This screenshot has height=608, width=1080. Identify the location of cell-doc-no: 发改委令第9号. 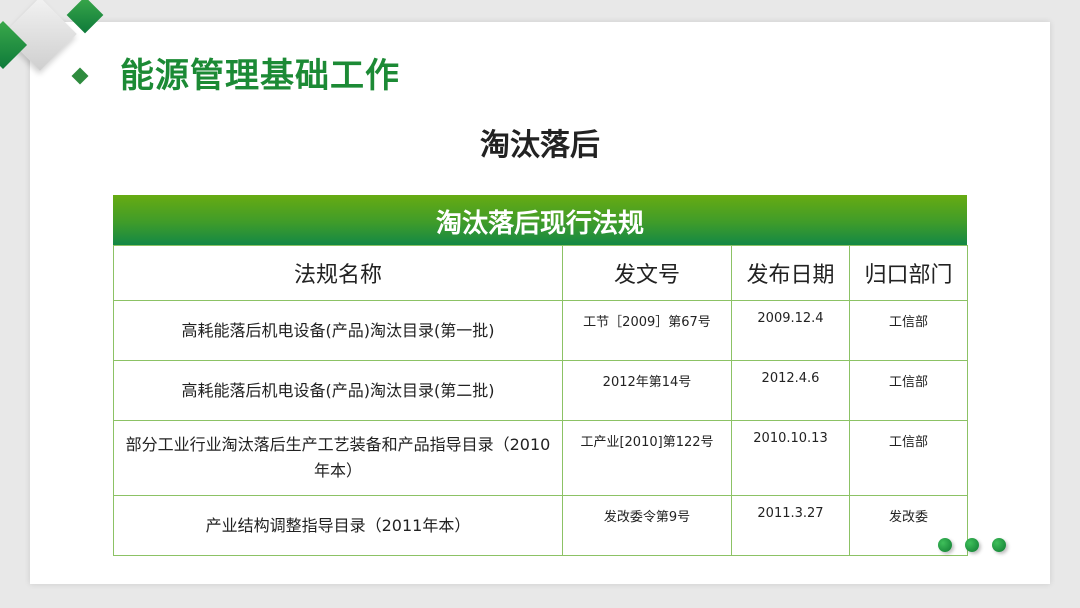
(647, 525).